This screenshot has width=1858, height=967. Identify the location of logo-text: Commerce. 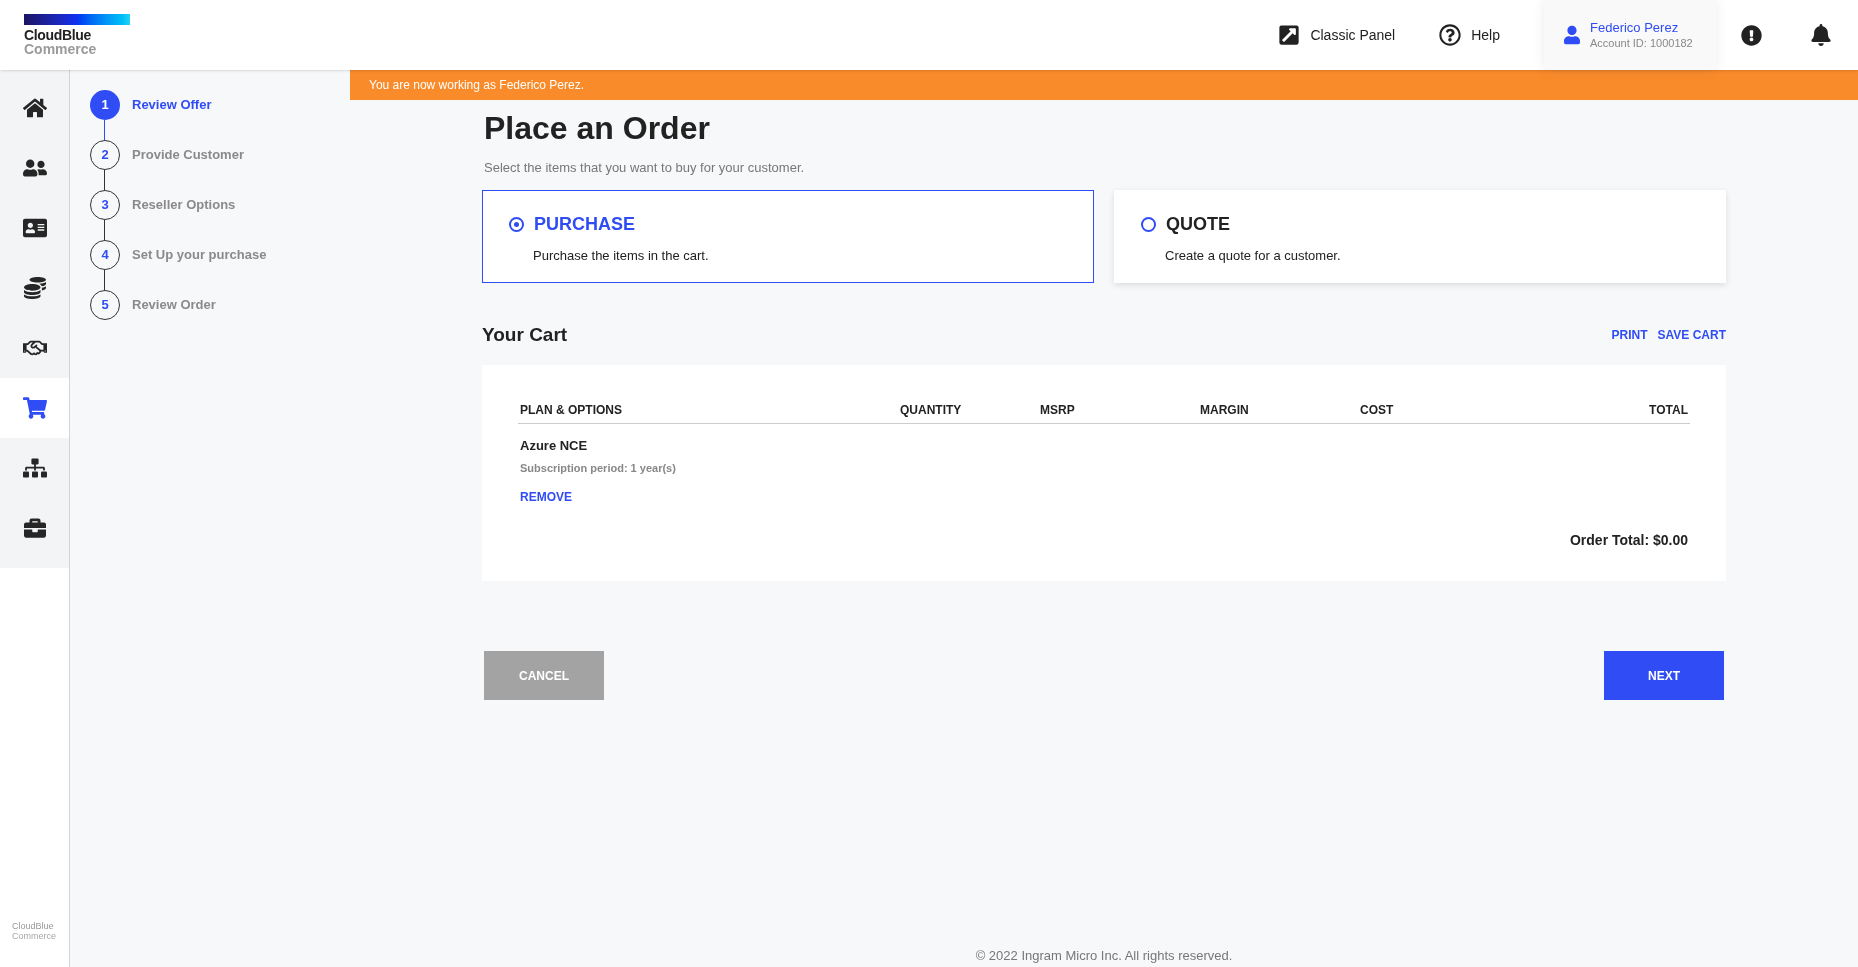
(61, 49).